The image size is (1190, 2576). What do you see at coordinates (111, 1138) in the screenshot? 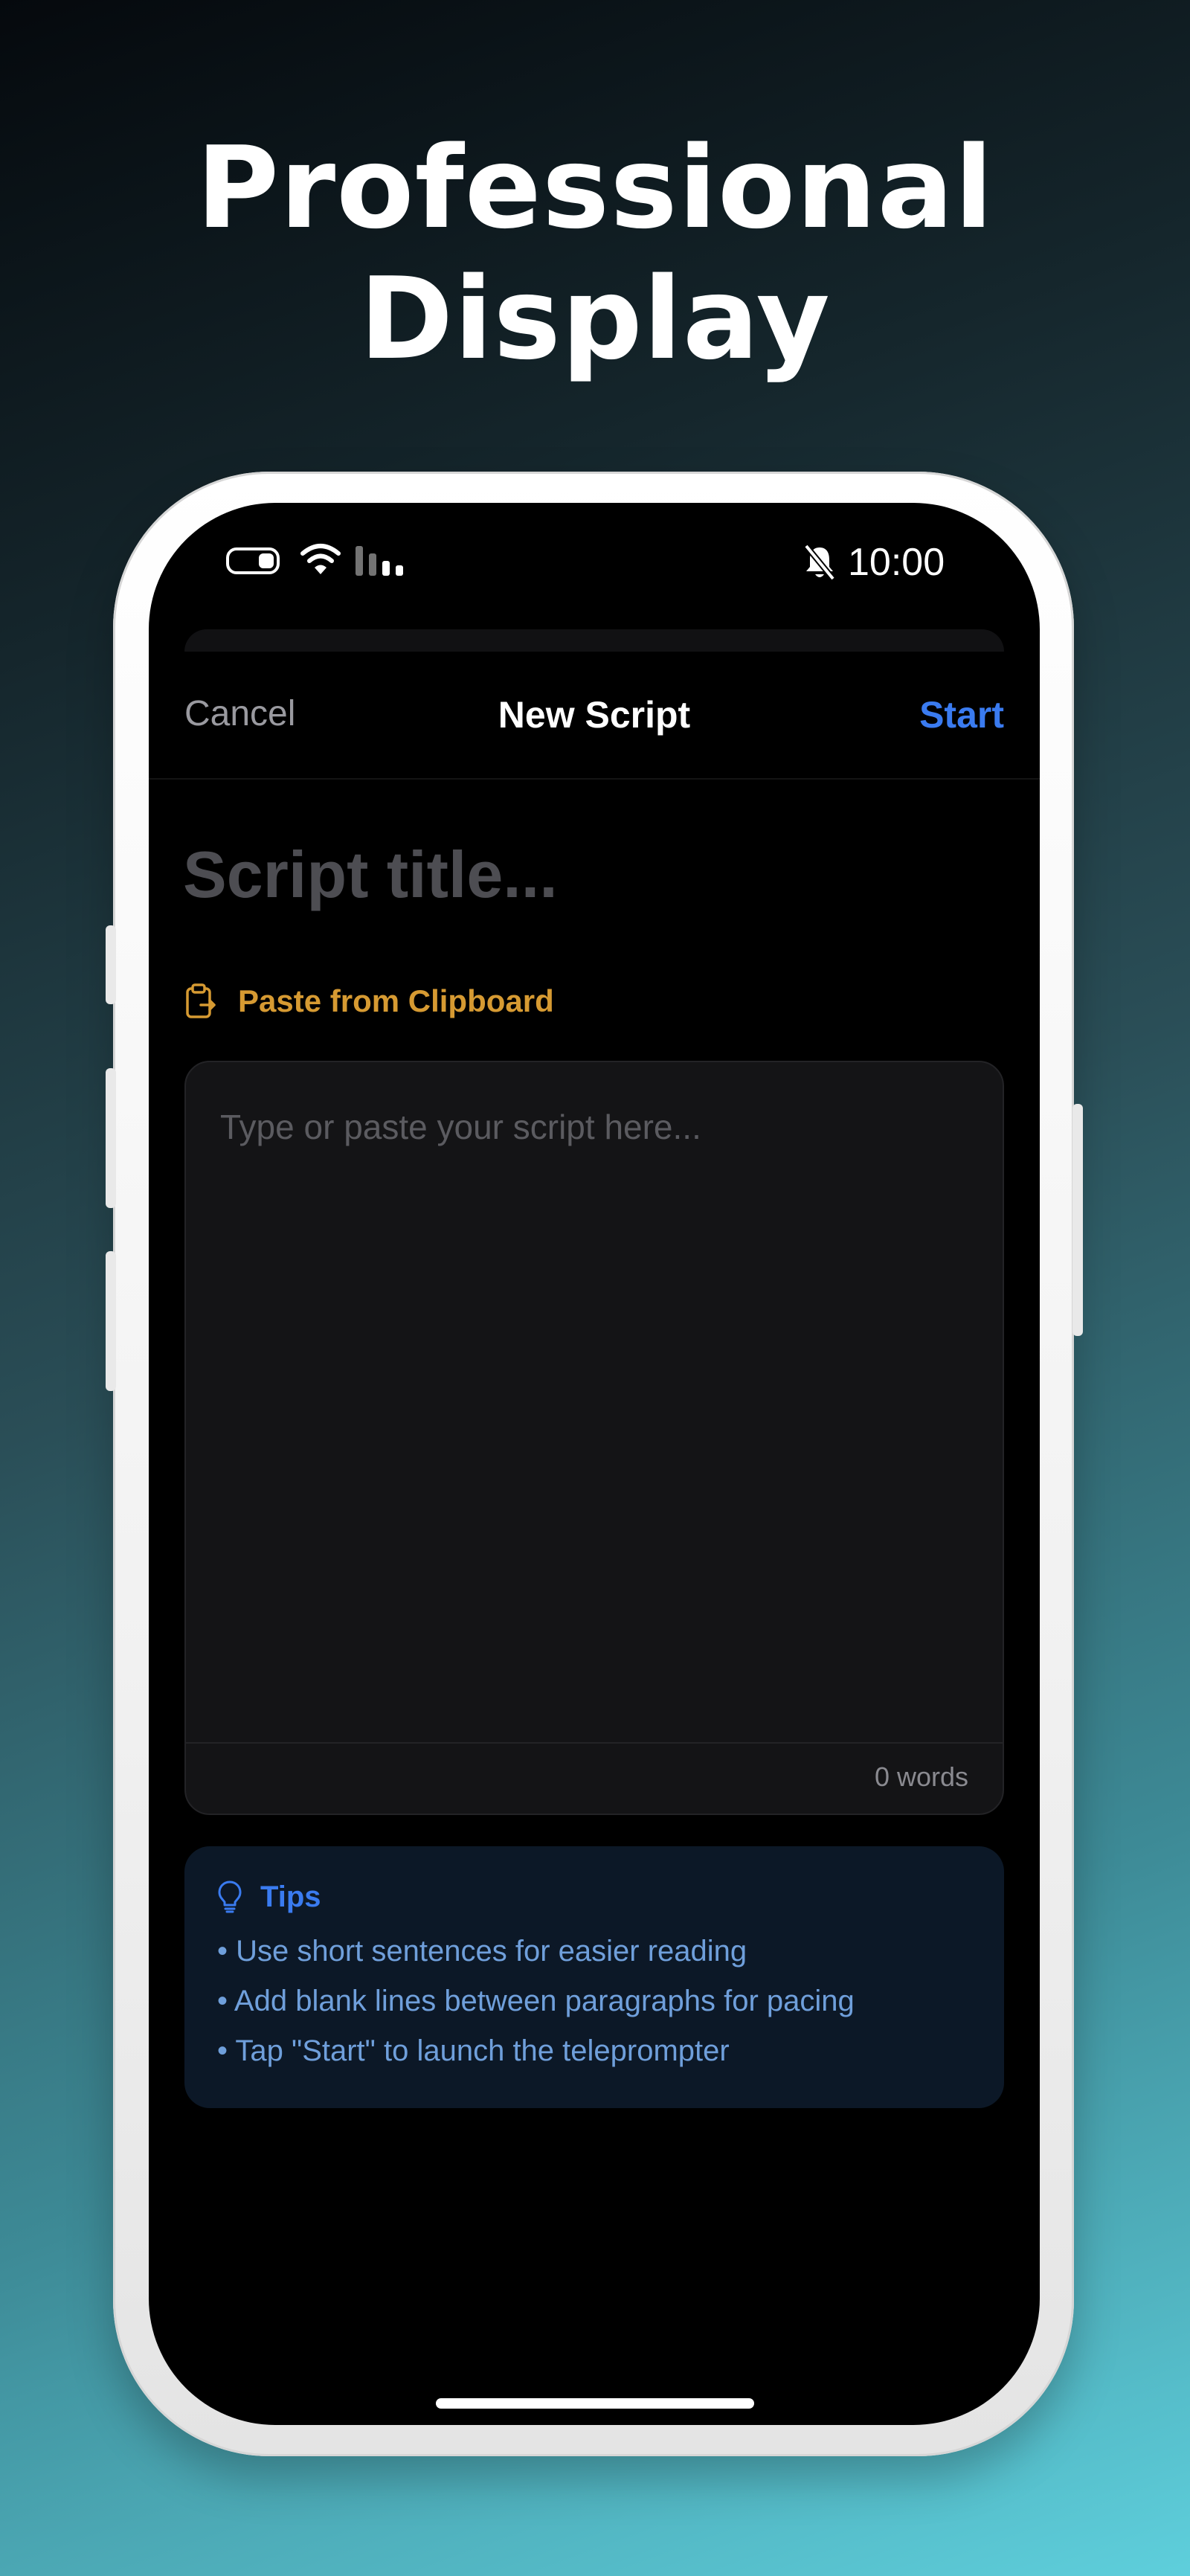
I see `phone-volume-up-button` at bounding box center [111, 1138].